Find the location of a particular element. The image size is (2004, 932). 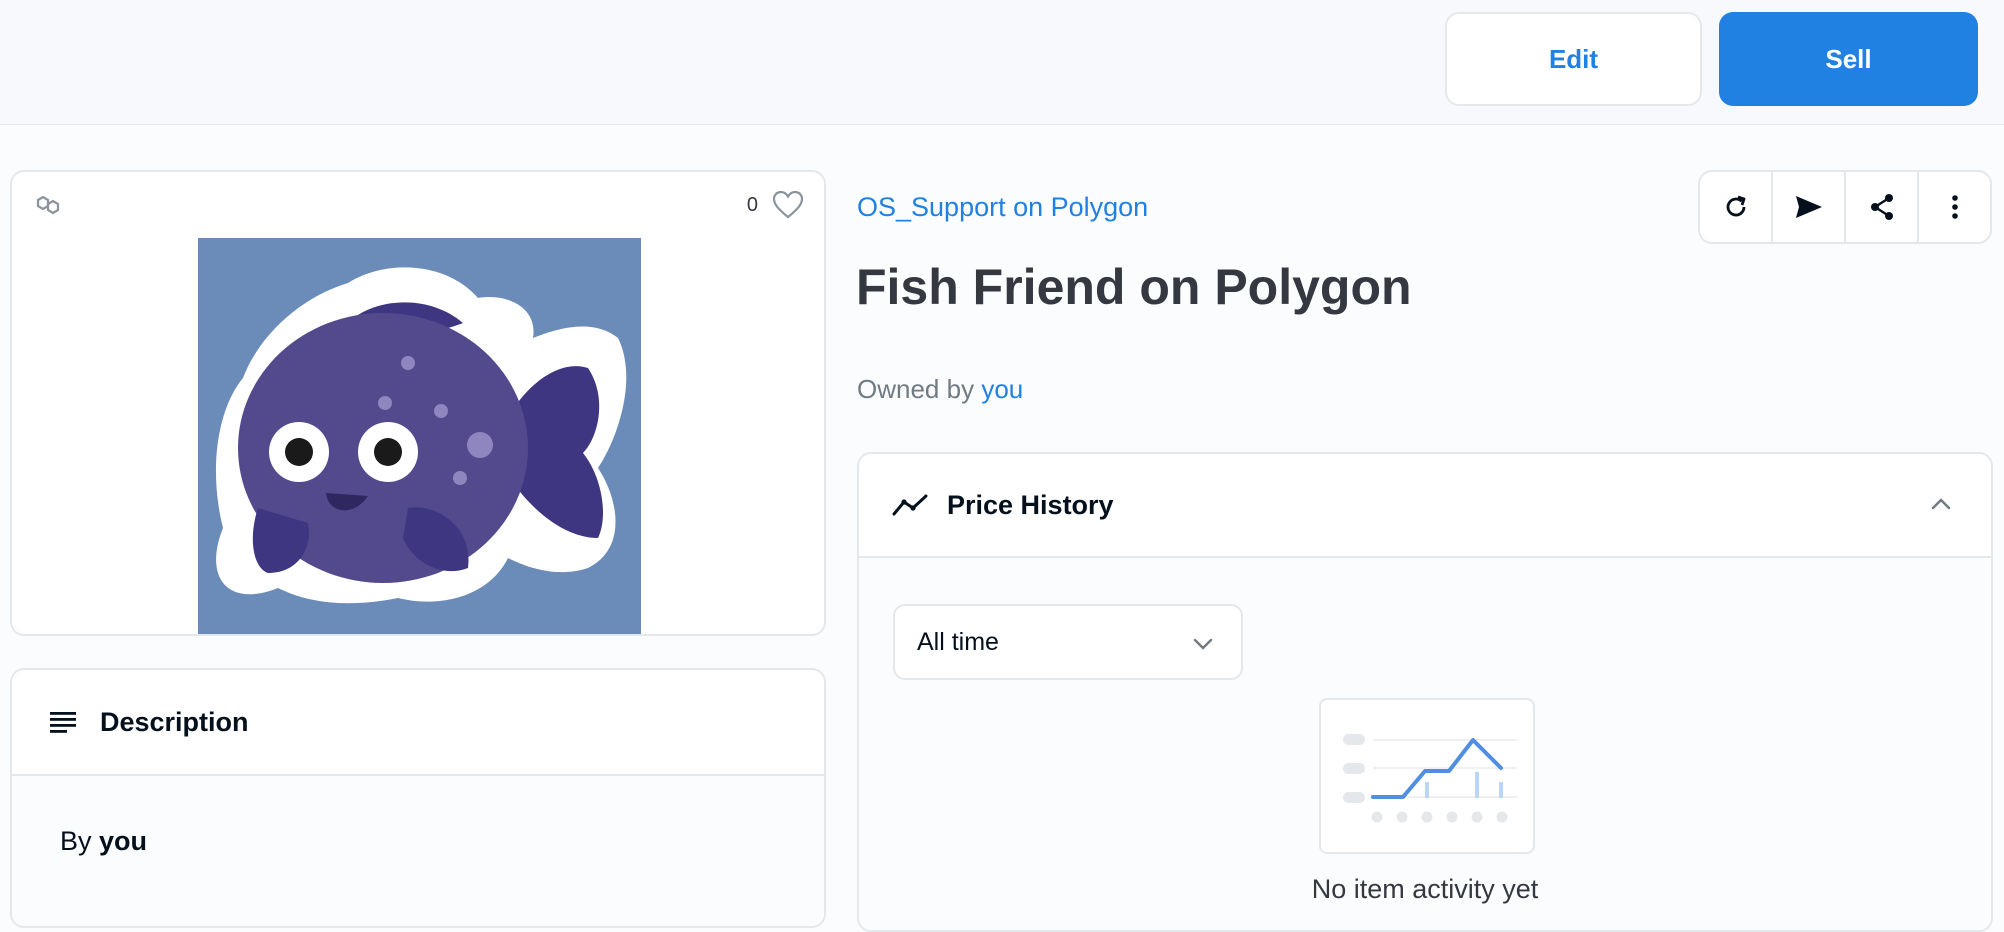

edit-button: Edit is located at coordinates (1573, 59).